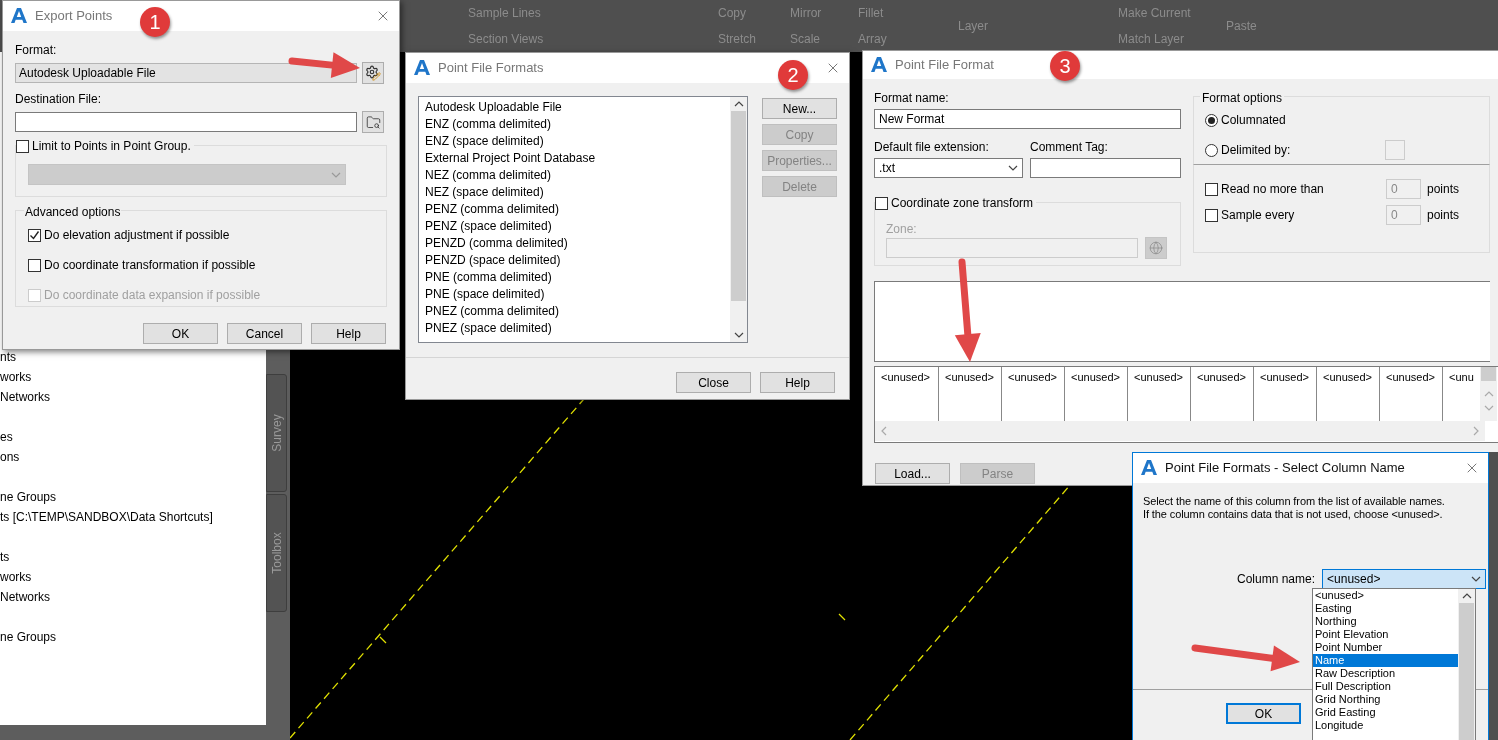 The image size is (1498, 740). Describe the element at coordinates (59, 99) in the screenshot. I see `field-label: Destination File:` at that location.